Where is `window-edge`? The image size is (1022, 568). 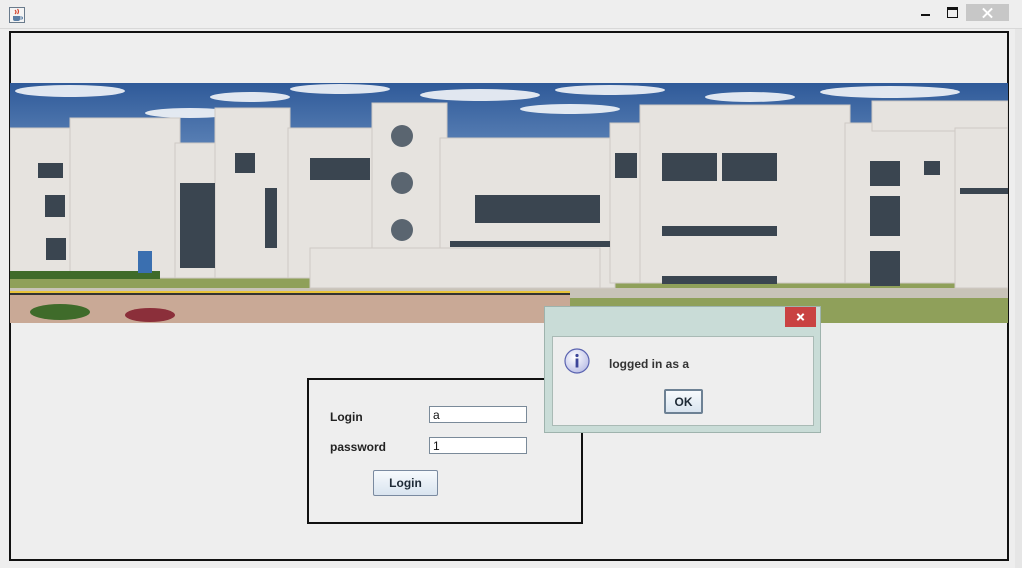
window-edge is located at coordinates (1018, 298).